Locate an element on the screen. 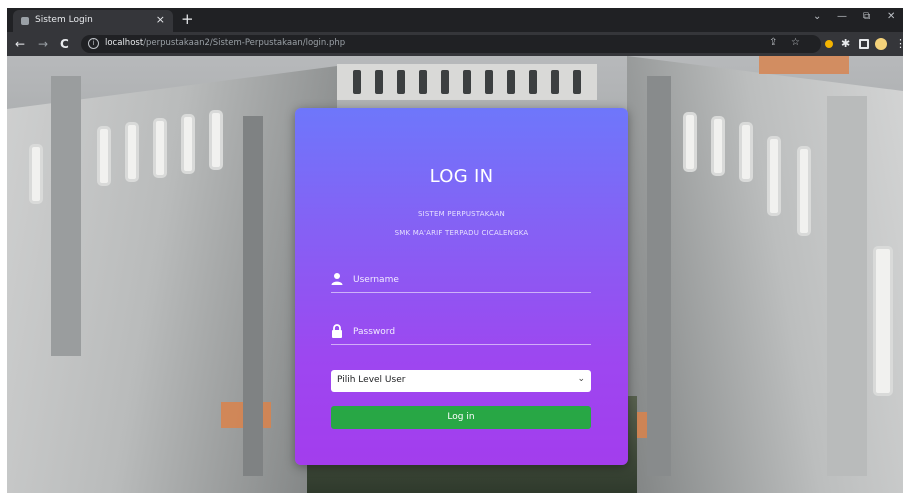  tab-title: Sistem Login is located at coordinates (64, 20).